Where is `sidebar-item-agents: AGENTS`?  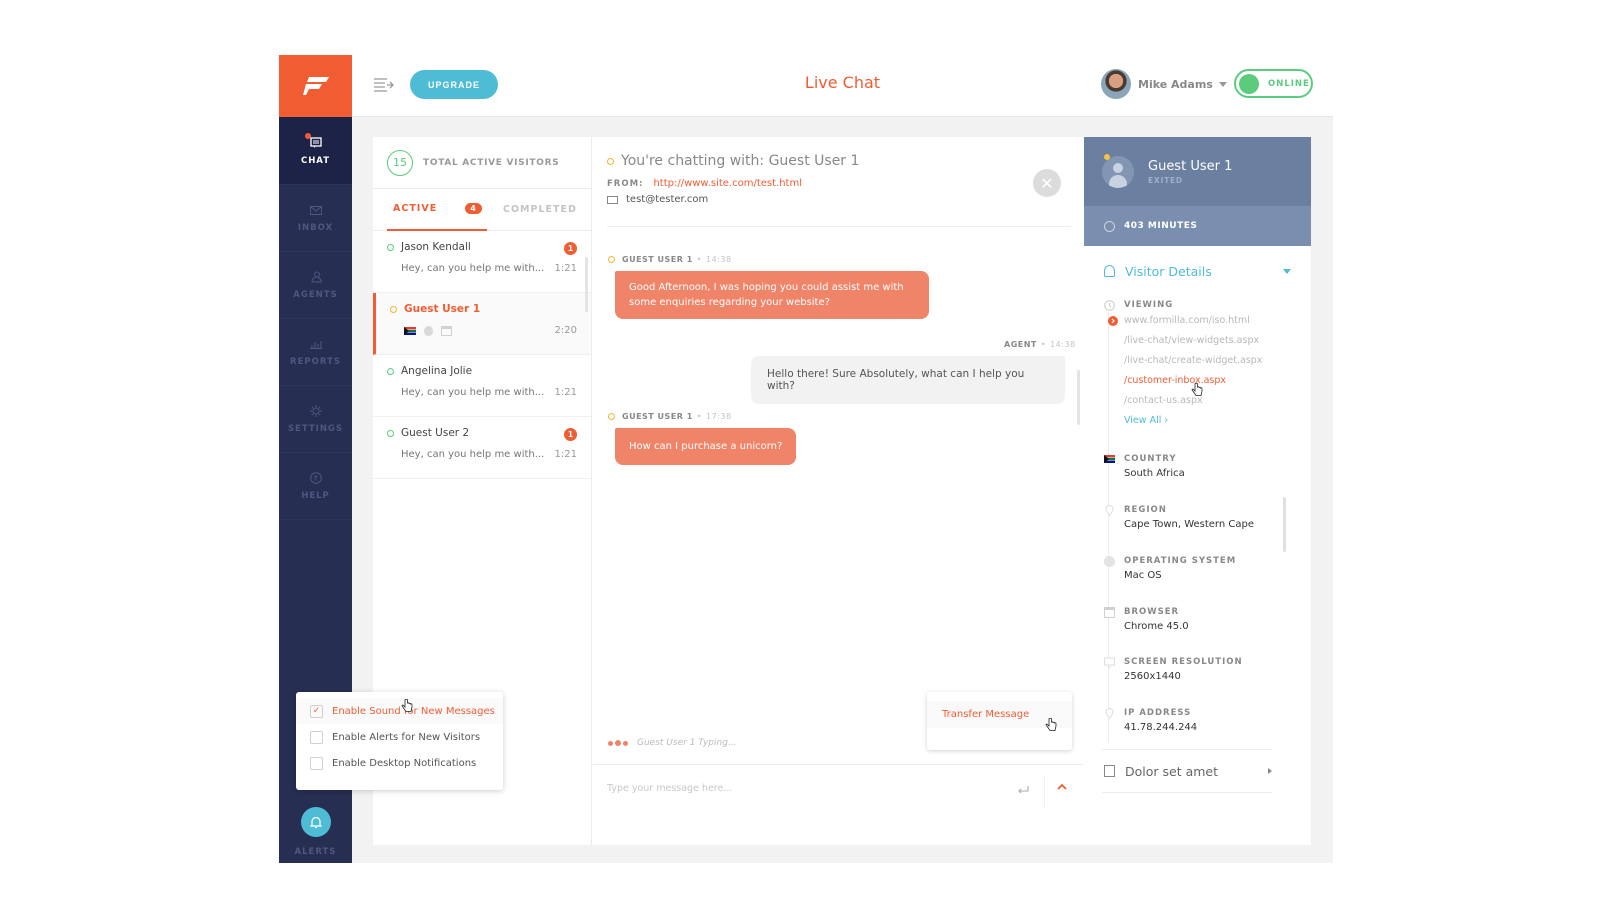 sidebar-item-agents: AGENTS is located at coordinates (315, 285).